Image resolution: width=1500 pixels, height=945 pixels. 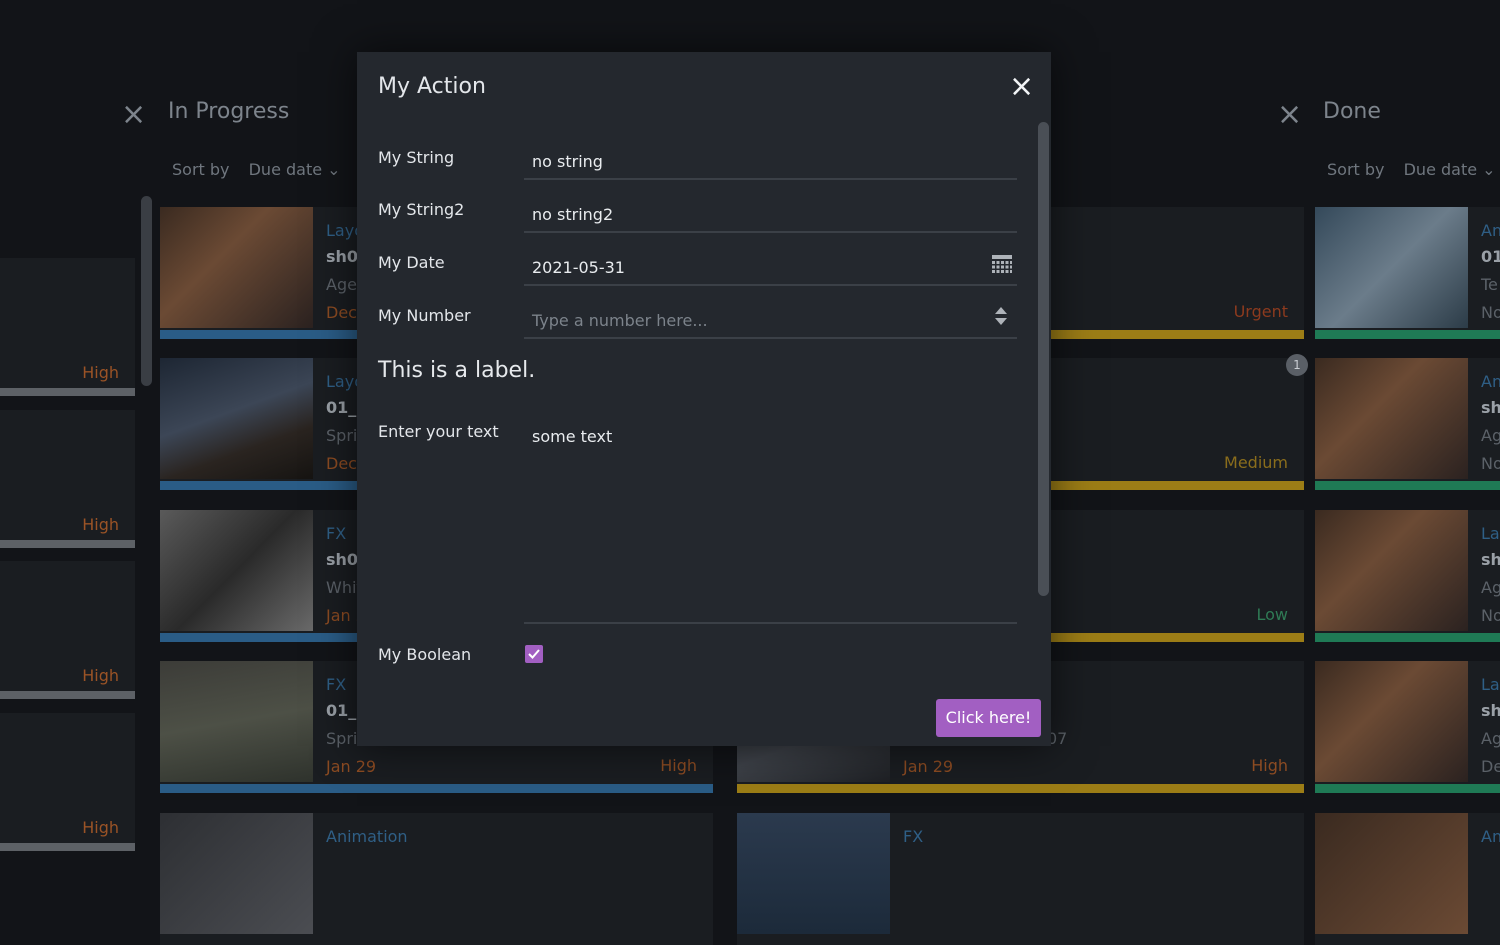 What do you see at coordinates (770, 265) in the screenshot?
I see `my-date-input: 2021-05-31` at bounding box center [770, 265].